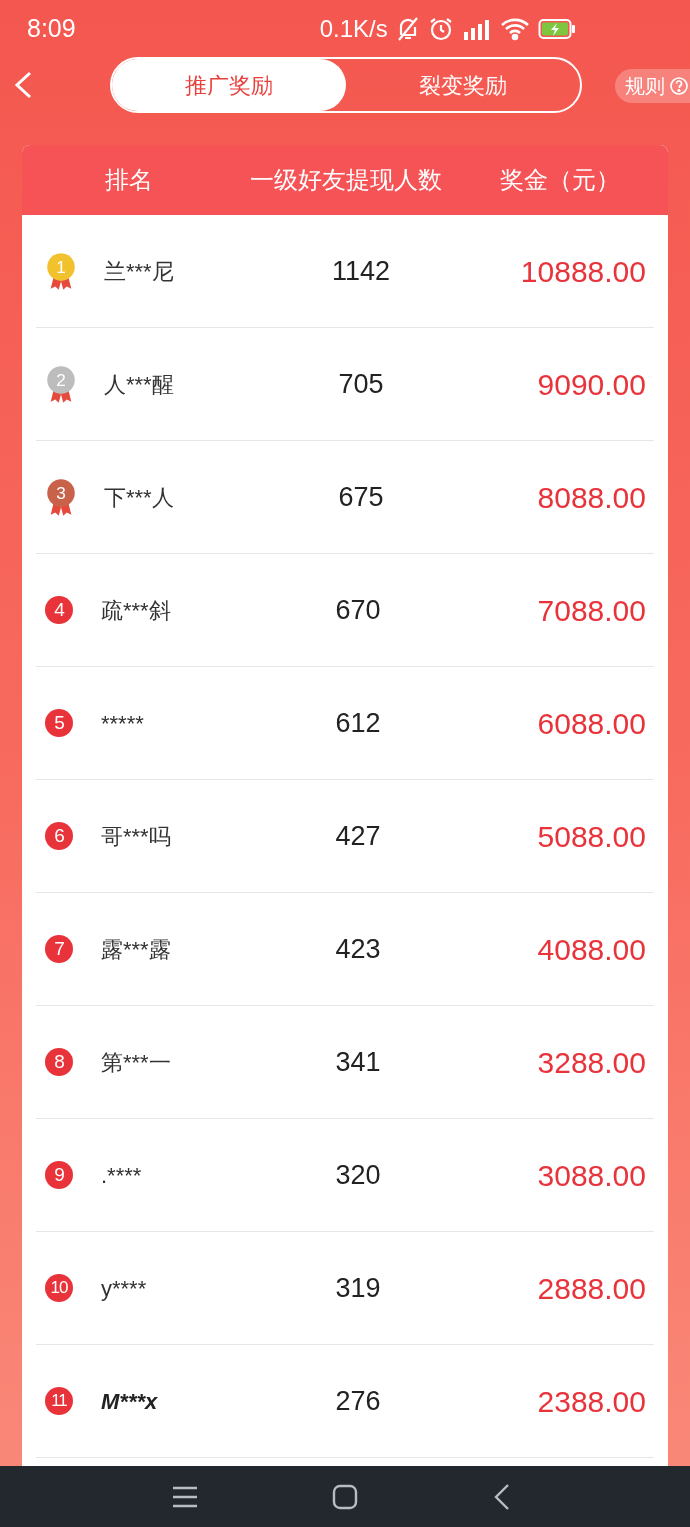 The image size is (690, 1527). Describe the element at coordinates (591, 497) in the screenshot. I see `prize-amount: 8088.00` at that location.